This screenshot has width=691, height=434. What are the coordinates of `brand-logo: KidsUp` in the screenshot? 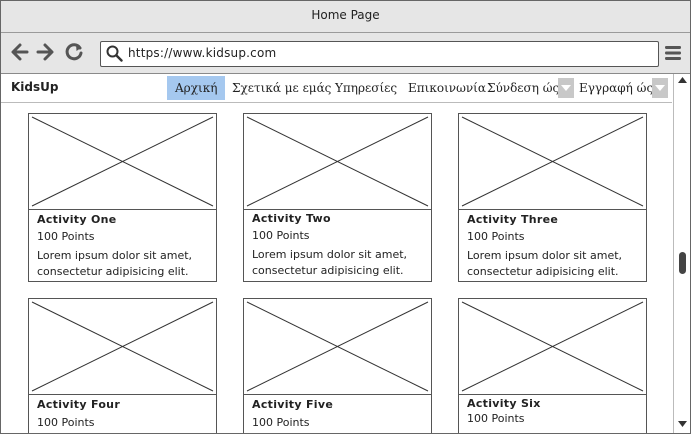 It's located at (34, 87).